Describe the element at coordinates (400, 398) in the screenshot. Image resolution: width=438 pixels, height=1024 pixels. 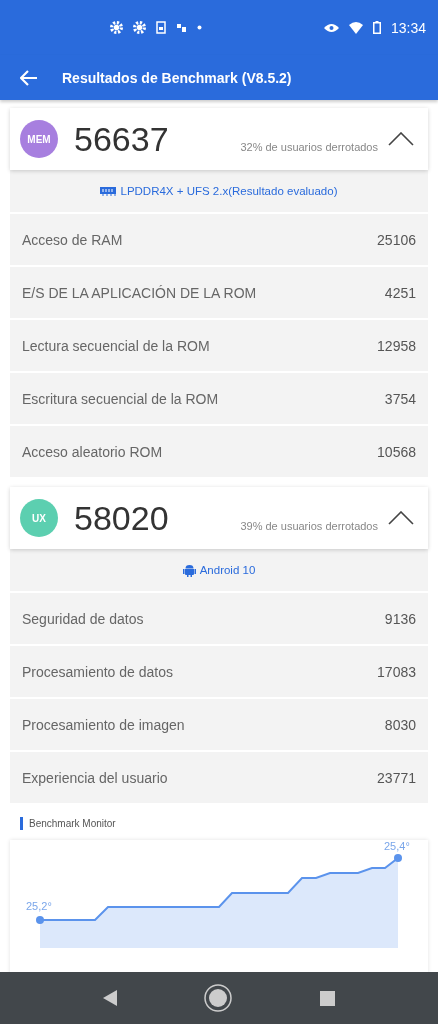
I see `metric-value: 3754` at that location.